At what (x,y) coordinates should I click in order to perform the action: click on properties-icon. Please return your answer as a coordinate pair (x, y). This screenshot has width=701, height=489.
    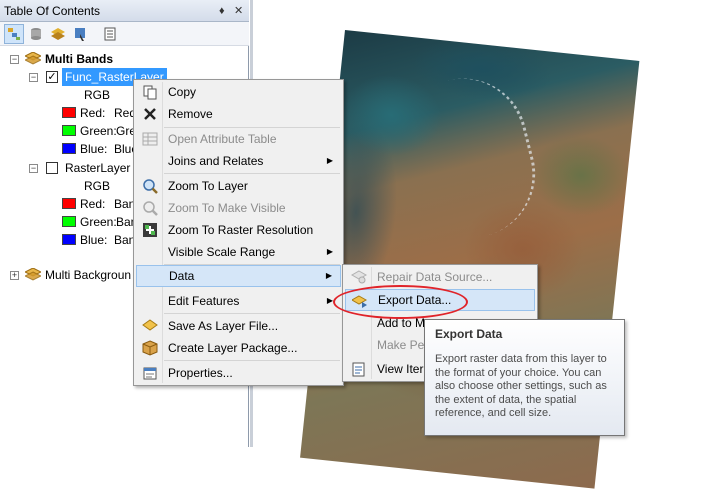
    Looking at the image, I should click on (150, 373).